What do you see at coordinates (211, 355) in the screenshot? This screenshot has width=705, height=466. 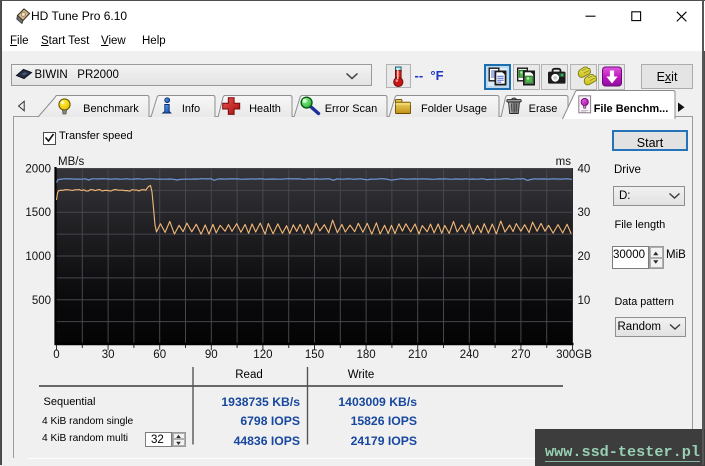 I see `svg-text: 90` at bounding box center [211, 355].